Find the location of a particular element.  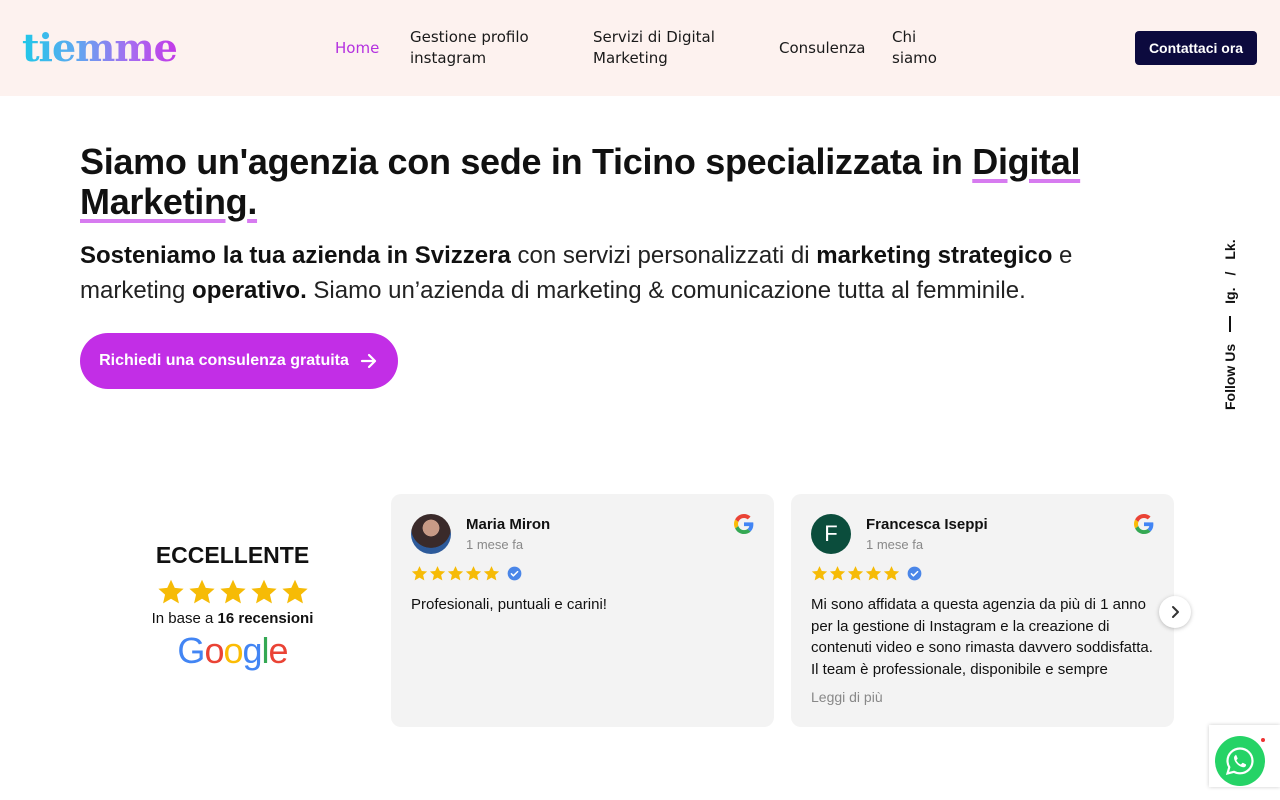

contact-button: Contattaci ora is located at coordinates (1196, 48).